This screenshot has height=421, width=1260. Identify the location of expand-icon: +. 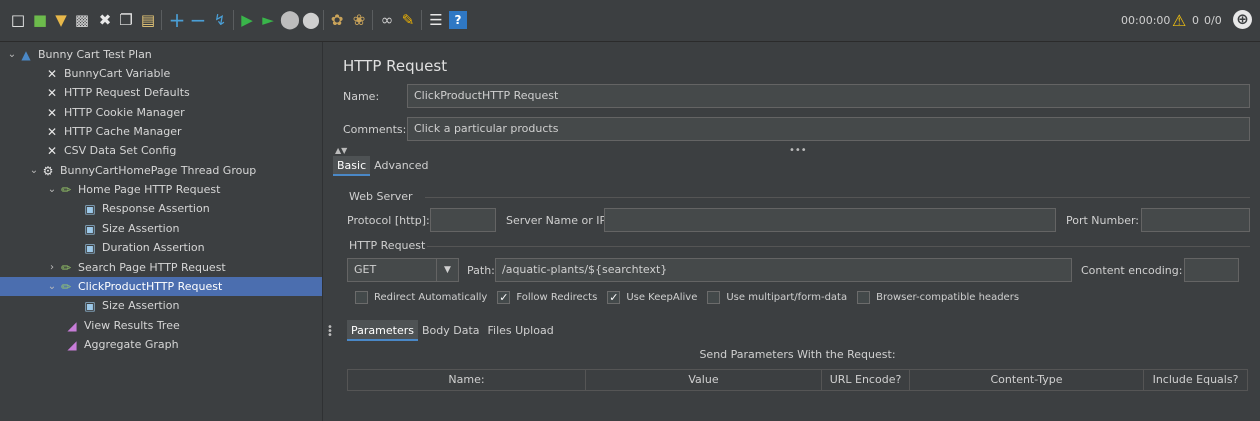
(177, 20).